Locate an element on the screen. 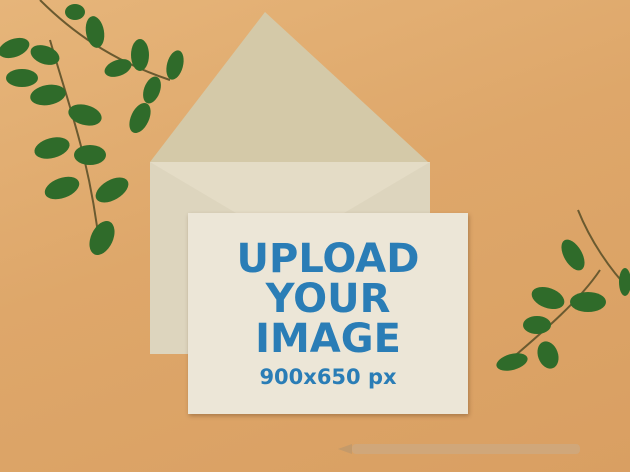 The height and width of the screenshot is (472, 630). pencil is located at coordinates (459, 449).